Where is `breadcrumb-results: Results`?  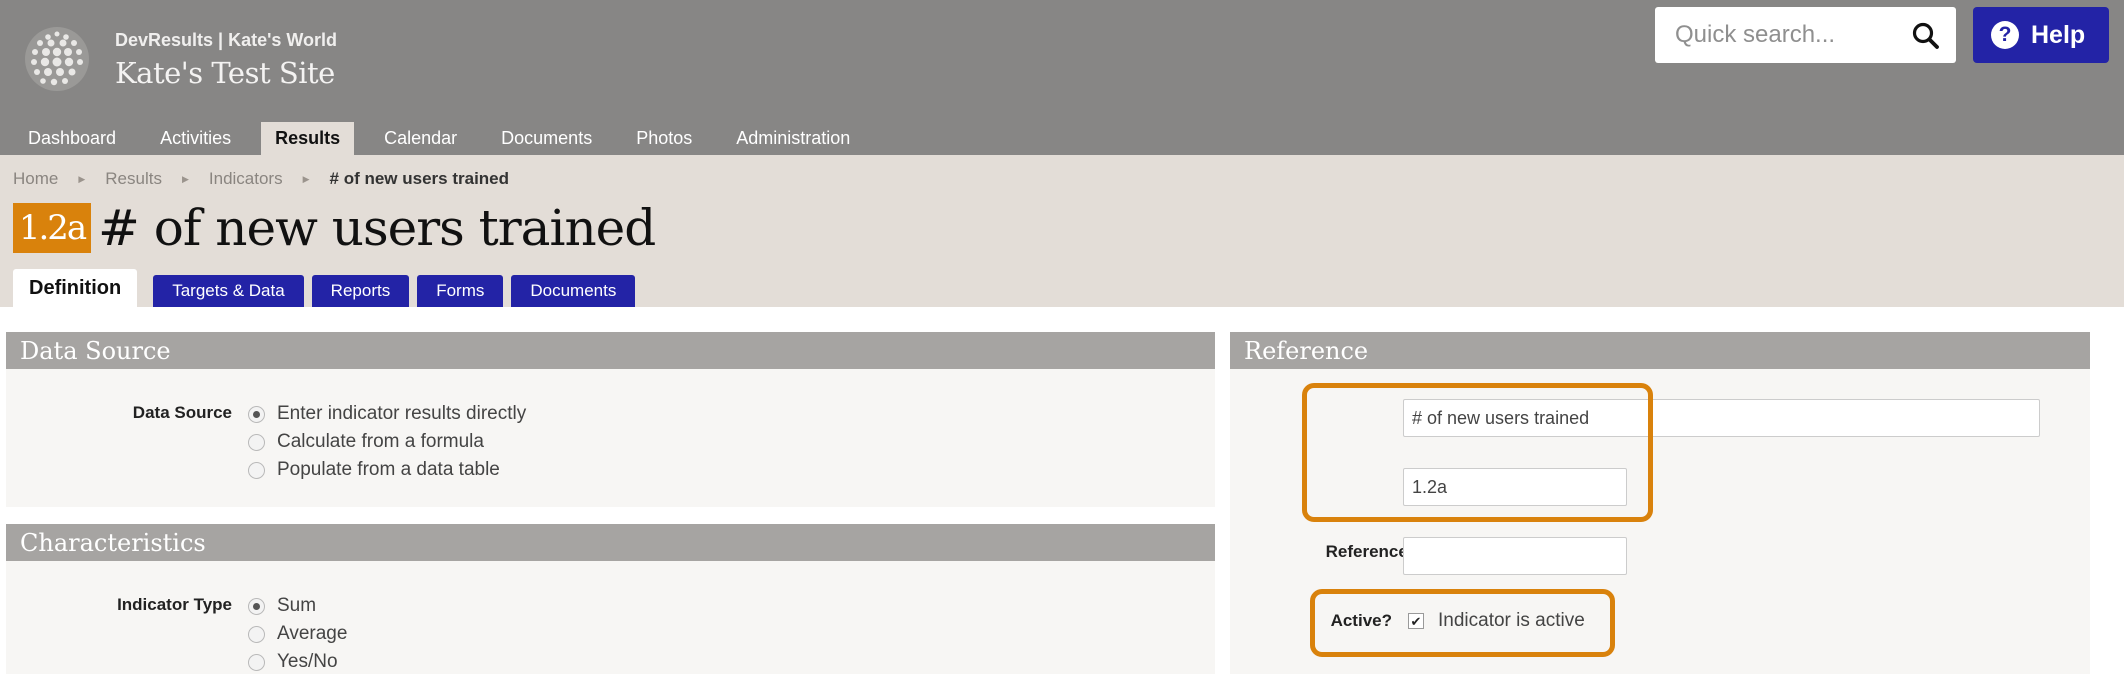
breadcrumb-results: Results is located at coordinates (133, 179).